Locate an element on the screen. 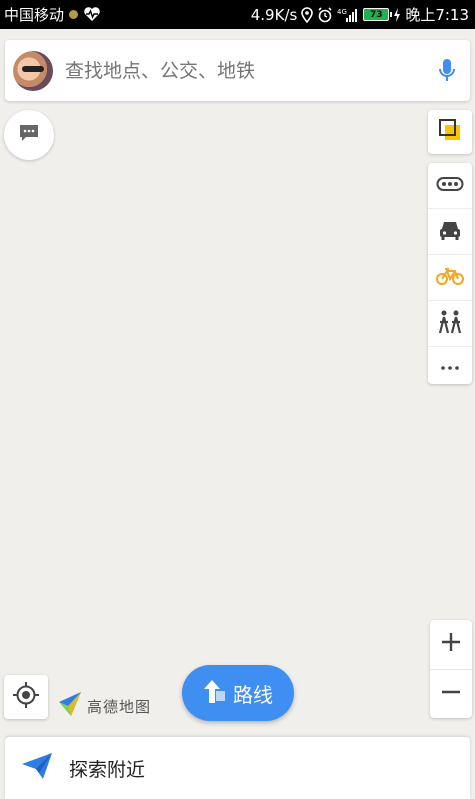 The image size is (475, 799). more-icon is located at coordinates (450, 365).